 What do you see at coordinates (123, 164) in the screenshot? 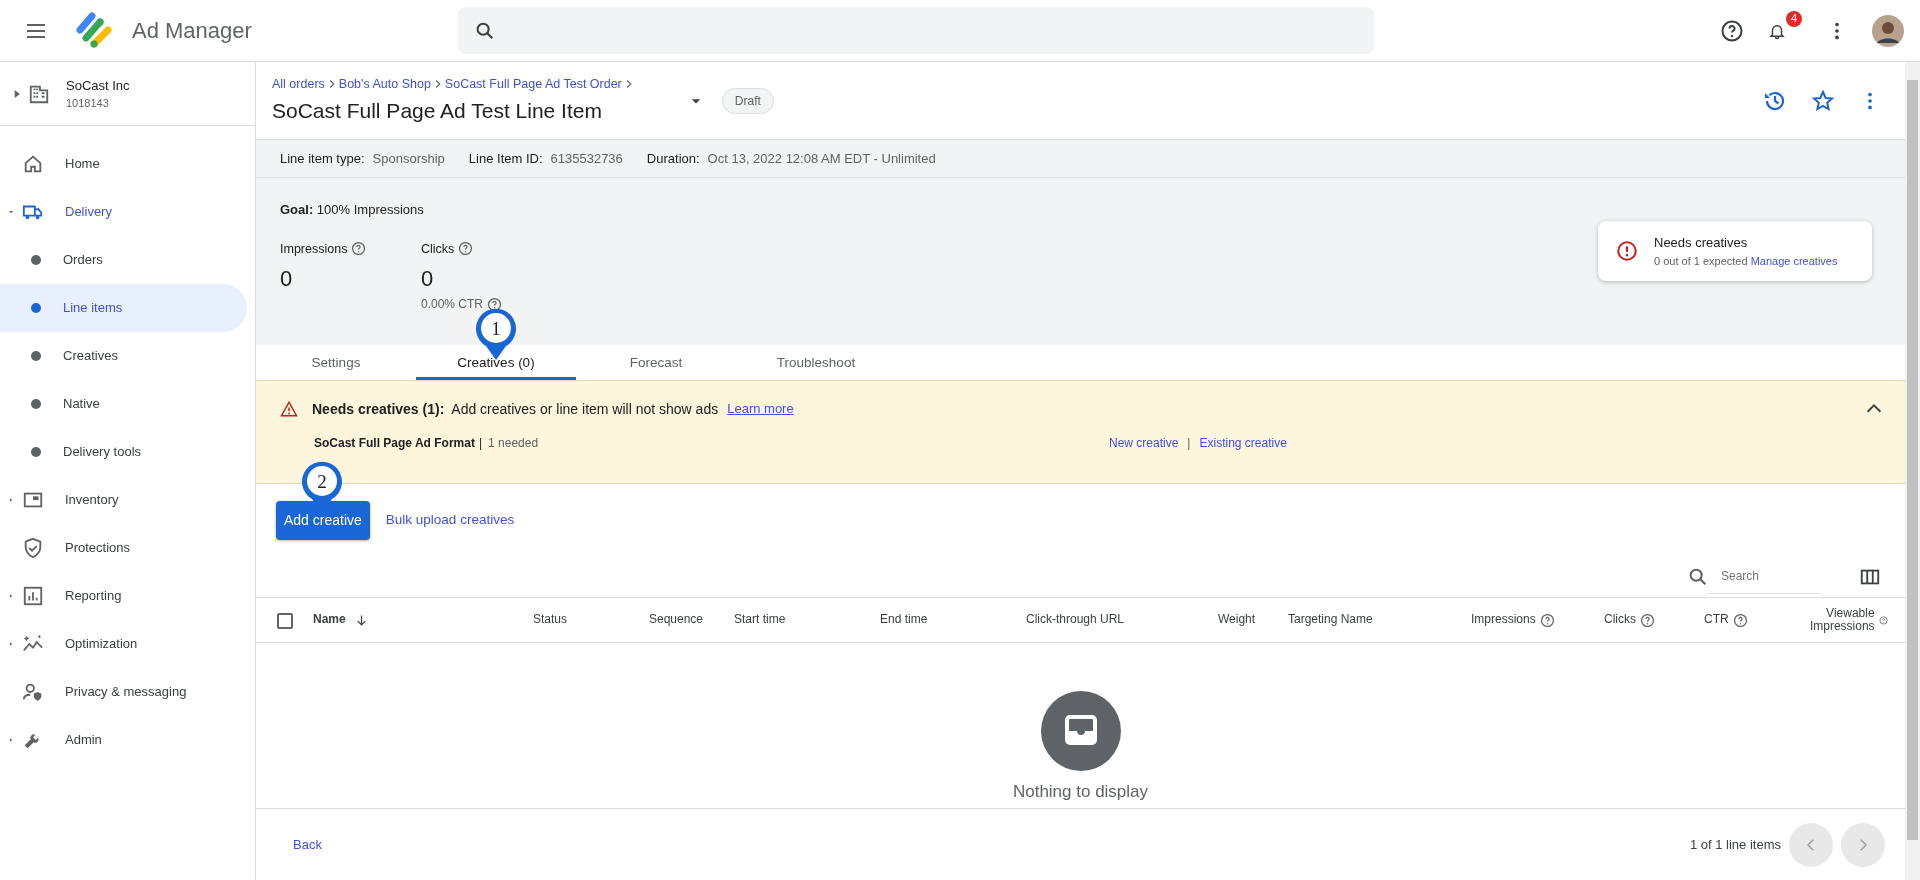
I see `nav-item: Home` at bounding box center [123, 164].